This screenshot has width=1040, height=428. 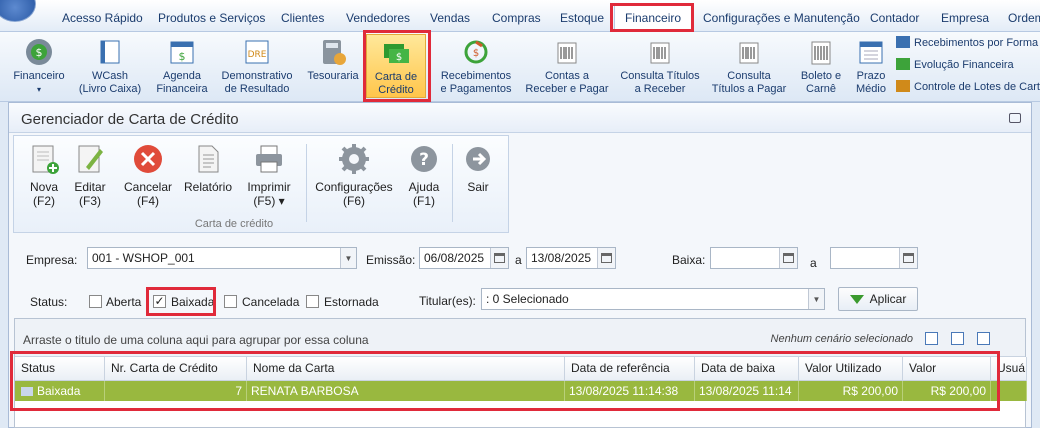 What do you see at coordinates (476, 66) in the screenshot?
I see `recebimentos-ribbon-button: $ Recebimentos e Pagamentos` at bounding box center [476, 66].